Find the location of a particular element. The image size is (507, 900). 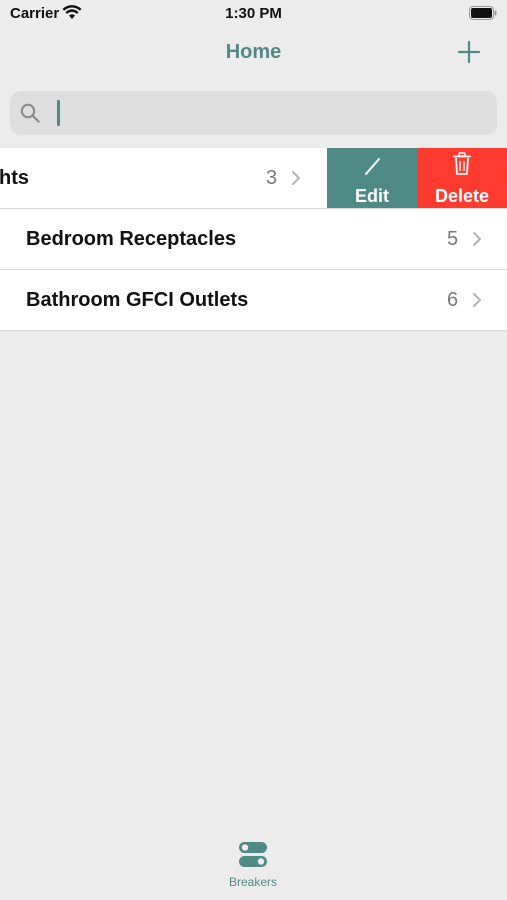

tab-breakers: Breakers is located at coordinates (253, 870).